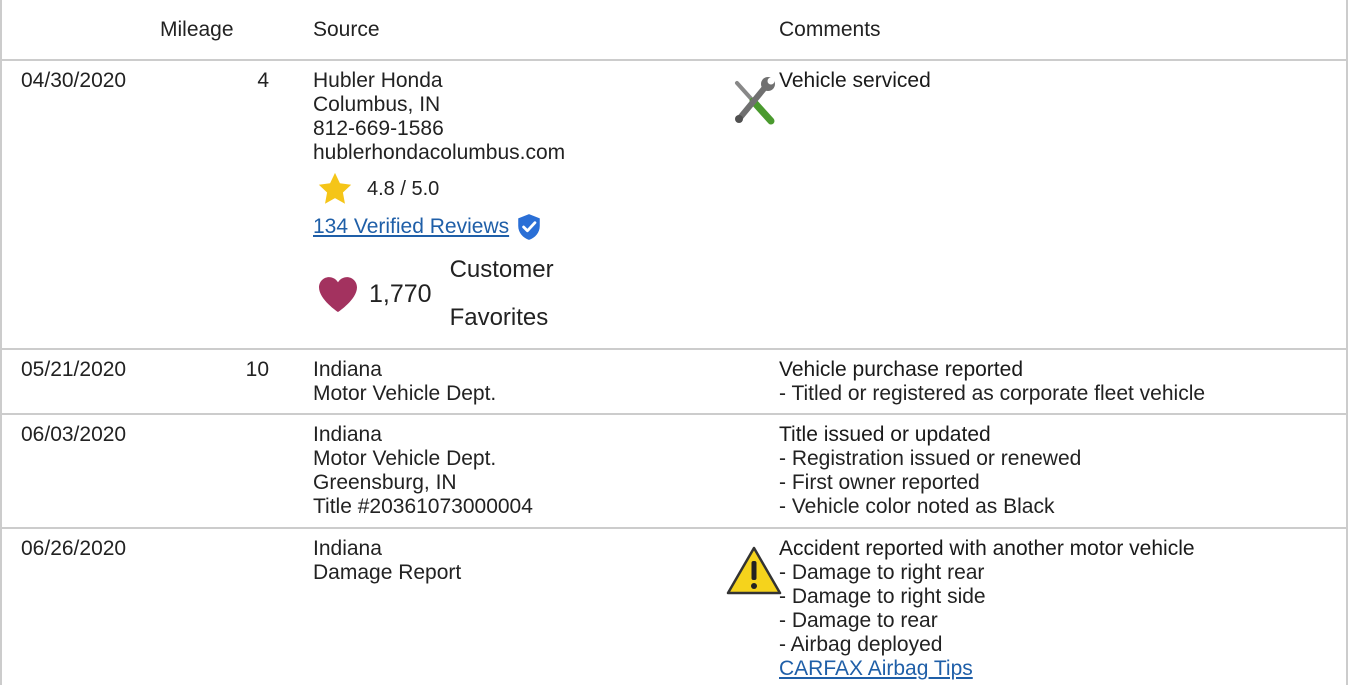 The width and height of the screenshot is (1348, 685). Describe the element at coordinates (257, 369) in the screenshot. I see `row-mileage: 10` at that location.